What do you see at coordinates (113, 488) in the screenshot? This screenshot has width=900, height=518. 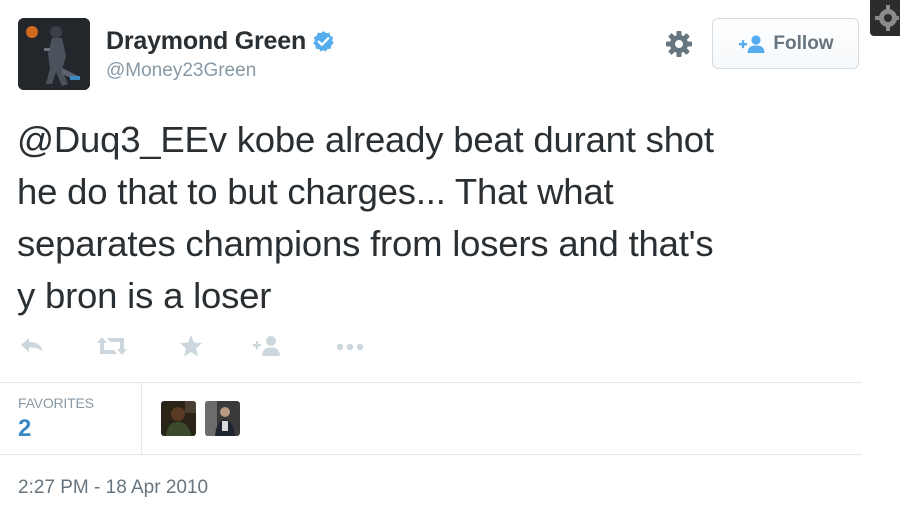 I see `tweet-timestamp: 2:27 PM - 18 Apr 2010` at bounding box center [113, 488].